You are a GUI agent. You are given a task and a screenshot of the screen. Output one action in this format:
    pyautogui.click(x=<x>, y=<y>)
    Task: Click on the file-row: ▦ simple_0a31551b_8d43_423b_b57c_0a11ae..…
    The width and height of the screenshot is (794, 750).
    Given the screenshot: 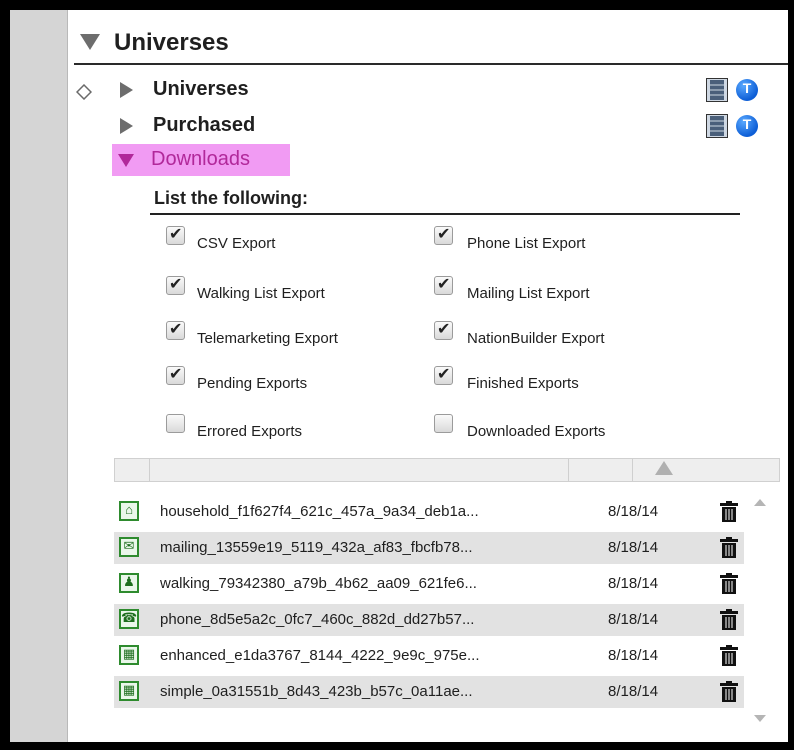 What is the action you would take?
    pyautogui.click(x=429, y=692)
    